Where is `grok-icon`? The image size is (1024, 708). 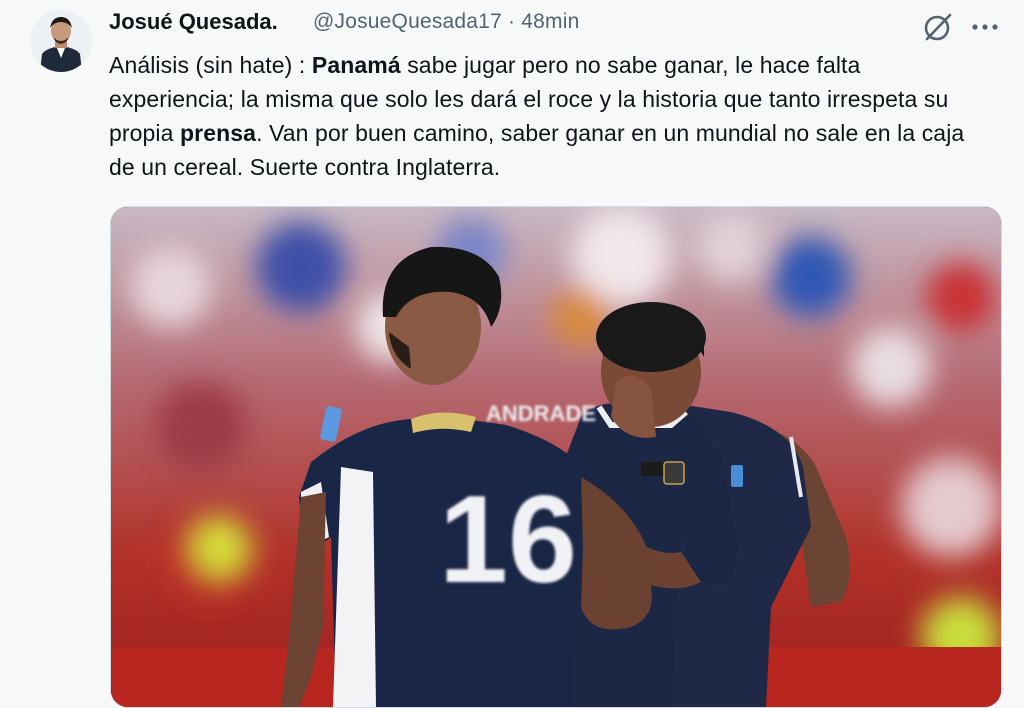
grok-icon is located at coordinates (938, 27).